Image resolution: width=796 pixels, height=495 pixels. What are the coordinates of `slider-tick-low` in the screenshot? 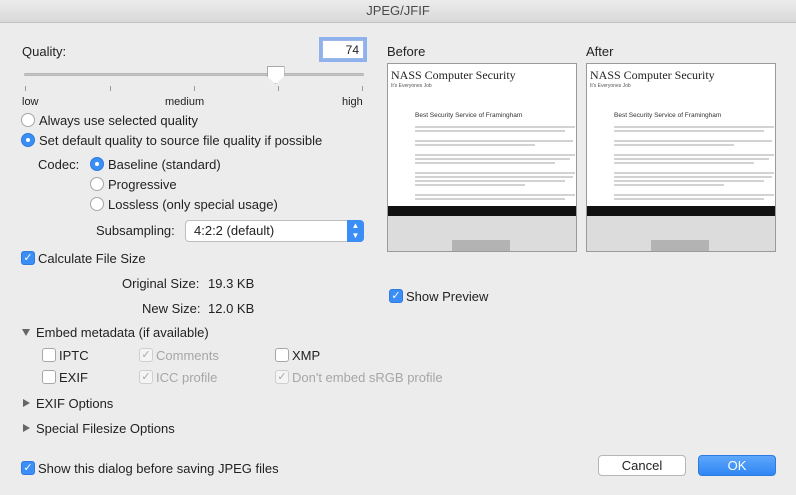 It's located at (25, 88).